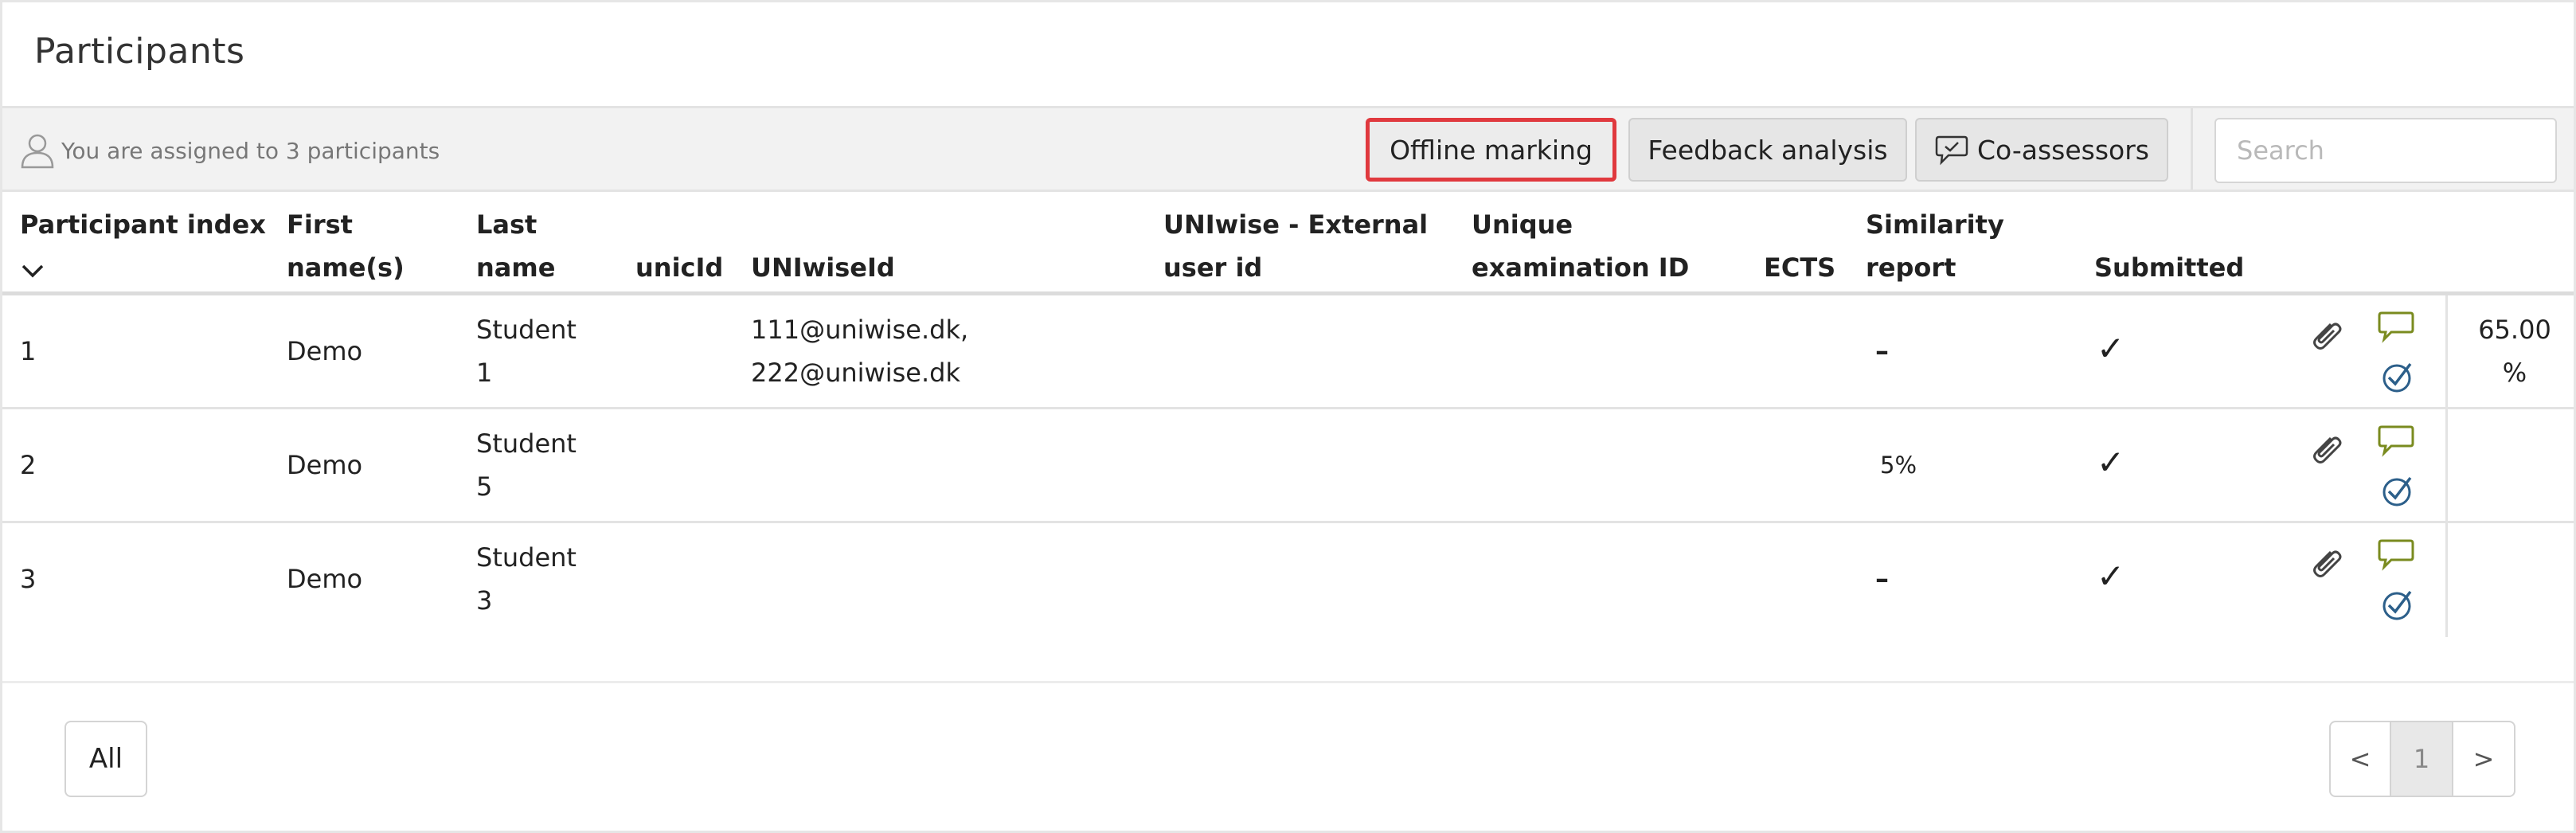 This screenshot has width=2576, height=833. I want to click on pager-next-button: >, so click(2484, 759).